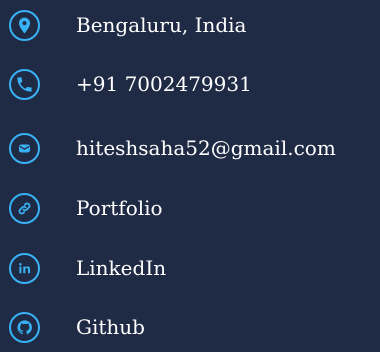 The width and height of the screenshot is (380, 352). Describe the element at coordinates (24, 25) in the screenshot. I see `location-pin-icon` at that location.